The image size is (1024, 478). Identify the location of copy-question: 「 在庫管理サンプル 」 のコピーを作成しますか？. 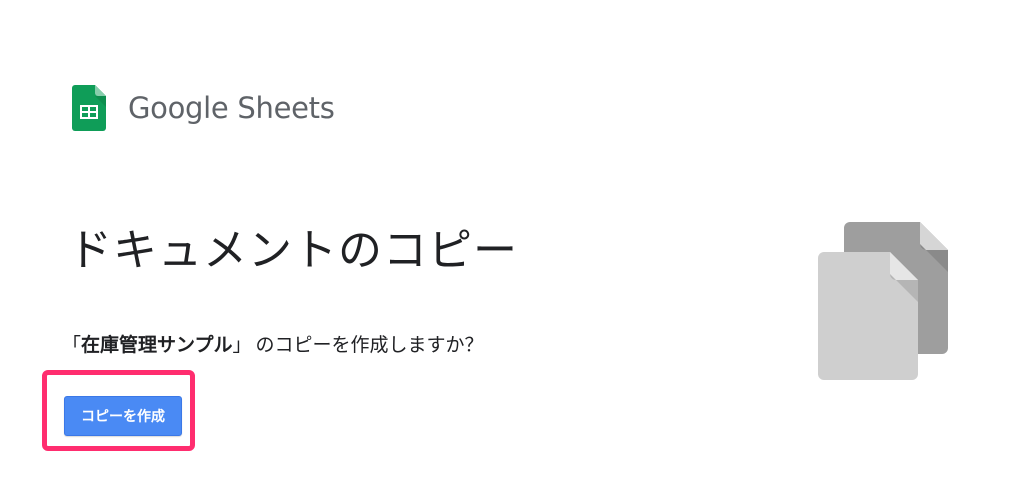
(273, 343).